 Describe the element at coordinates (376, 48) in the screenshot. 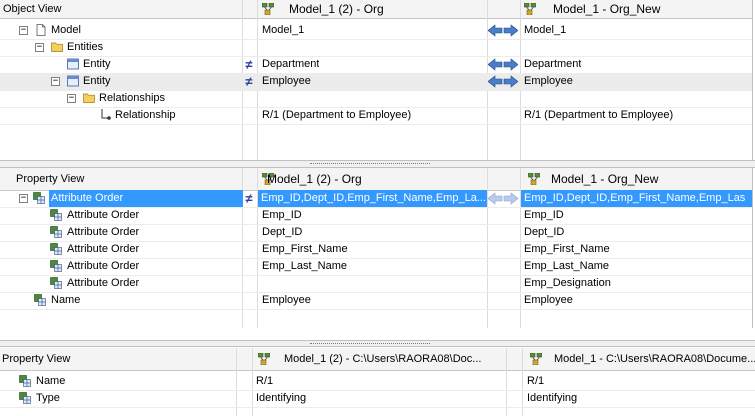

I see `tree-row-entities: − Entities` at that location.